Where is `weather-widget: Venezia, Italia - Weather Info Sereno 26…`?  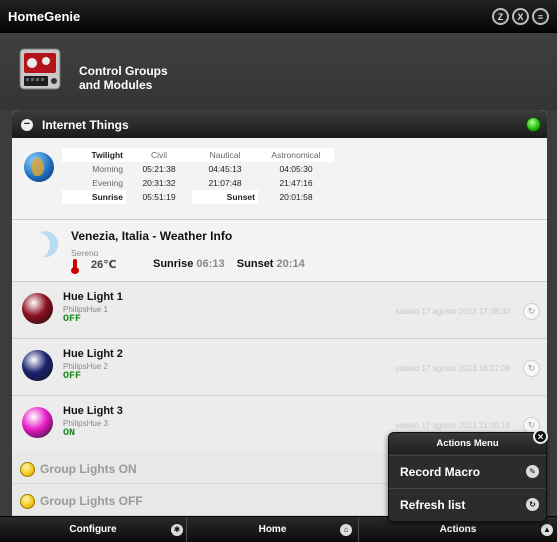 weather-widget: Venezia, Italia - Weather Info Sereno 26… is located at coordinates (279, 251).